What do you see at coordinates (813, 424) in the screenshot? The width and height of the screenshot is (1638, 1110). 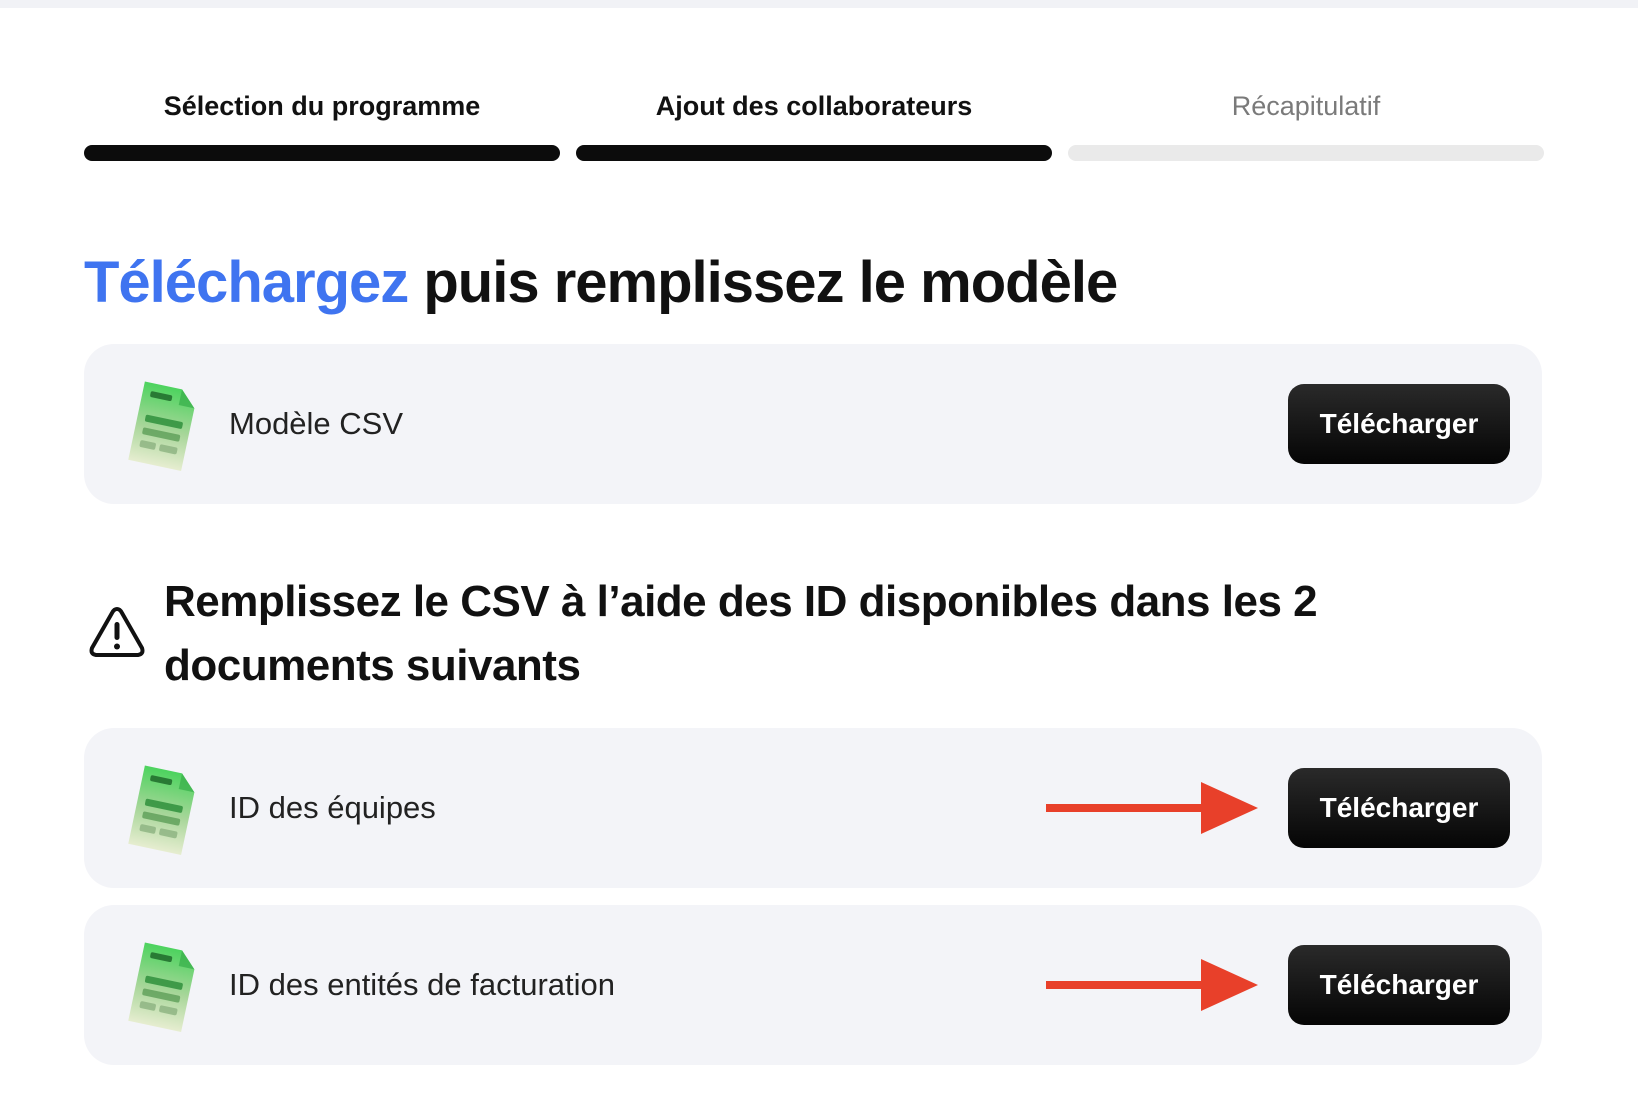 I see `csv-template-card: Modèle CSV Télécharger` at bounding box center [813, 424].